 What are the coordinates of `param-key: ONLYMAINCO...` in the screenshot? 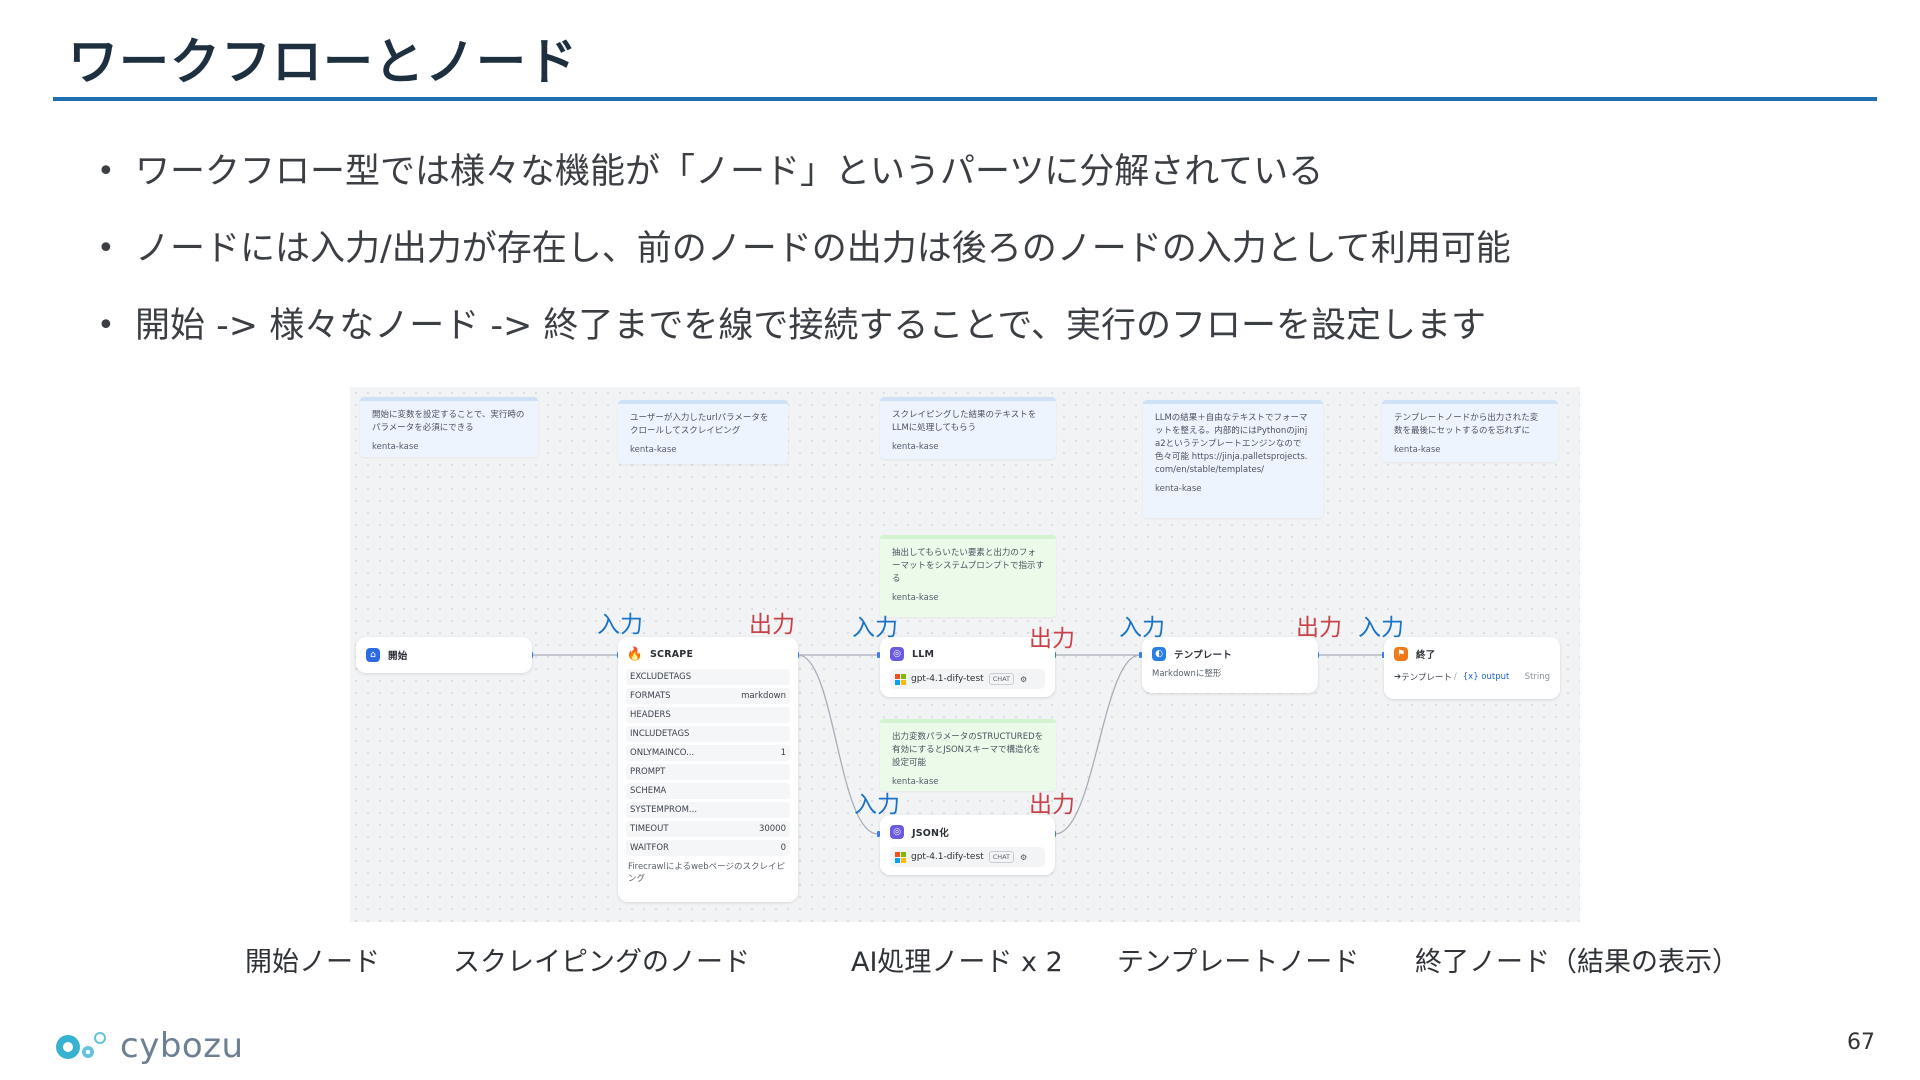 It's located at (662, 753).